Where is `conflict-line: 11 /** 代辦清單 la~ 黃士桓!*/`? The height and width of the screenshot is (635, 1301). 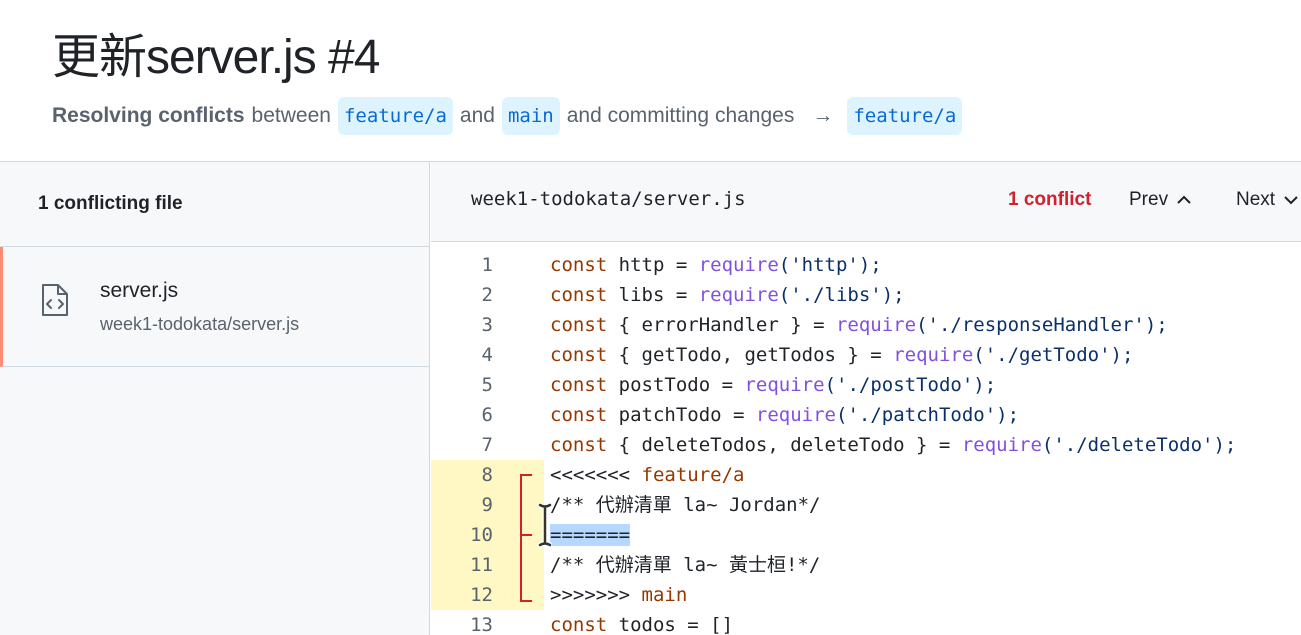
conflict-line: 11 /** 代辦清單 la~ 黃士桓!*/ is located at coordinates (866, 565).